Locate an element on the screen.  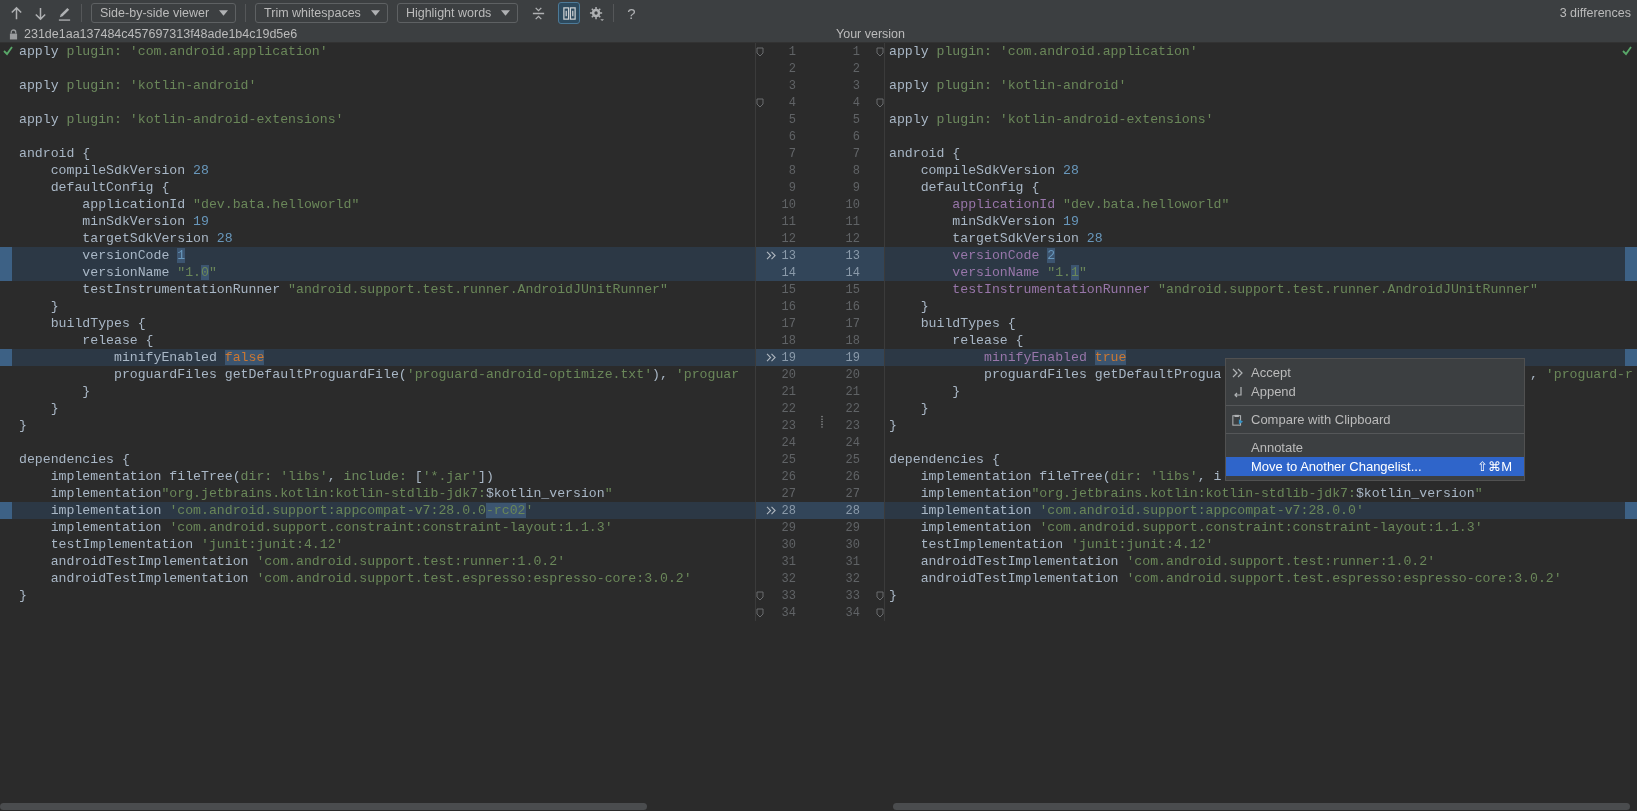
splitter-grip-icon is located at coordinates (822, 421).